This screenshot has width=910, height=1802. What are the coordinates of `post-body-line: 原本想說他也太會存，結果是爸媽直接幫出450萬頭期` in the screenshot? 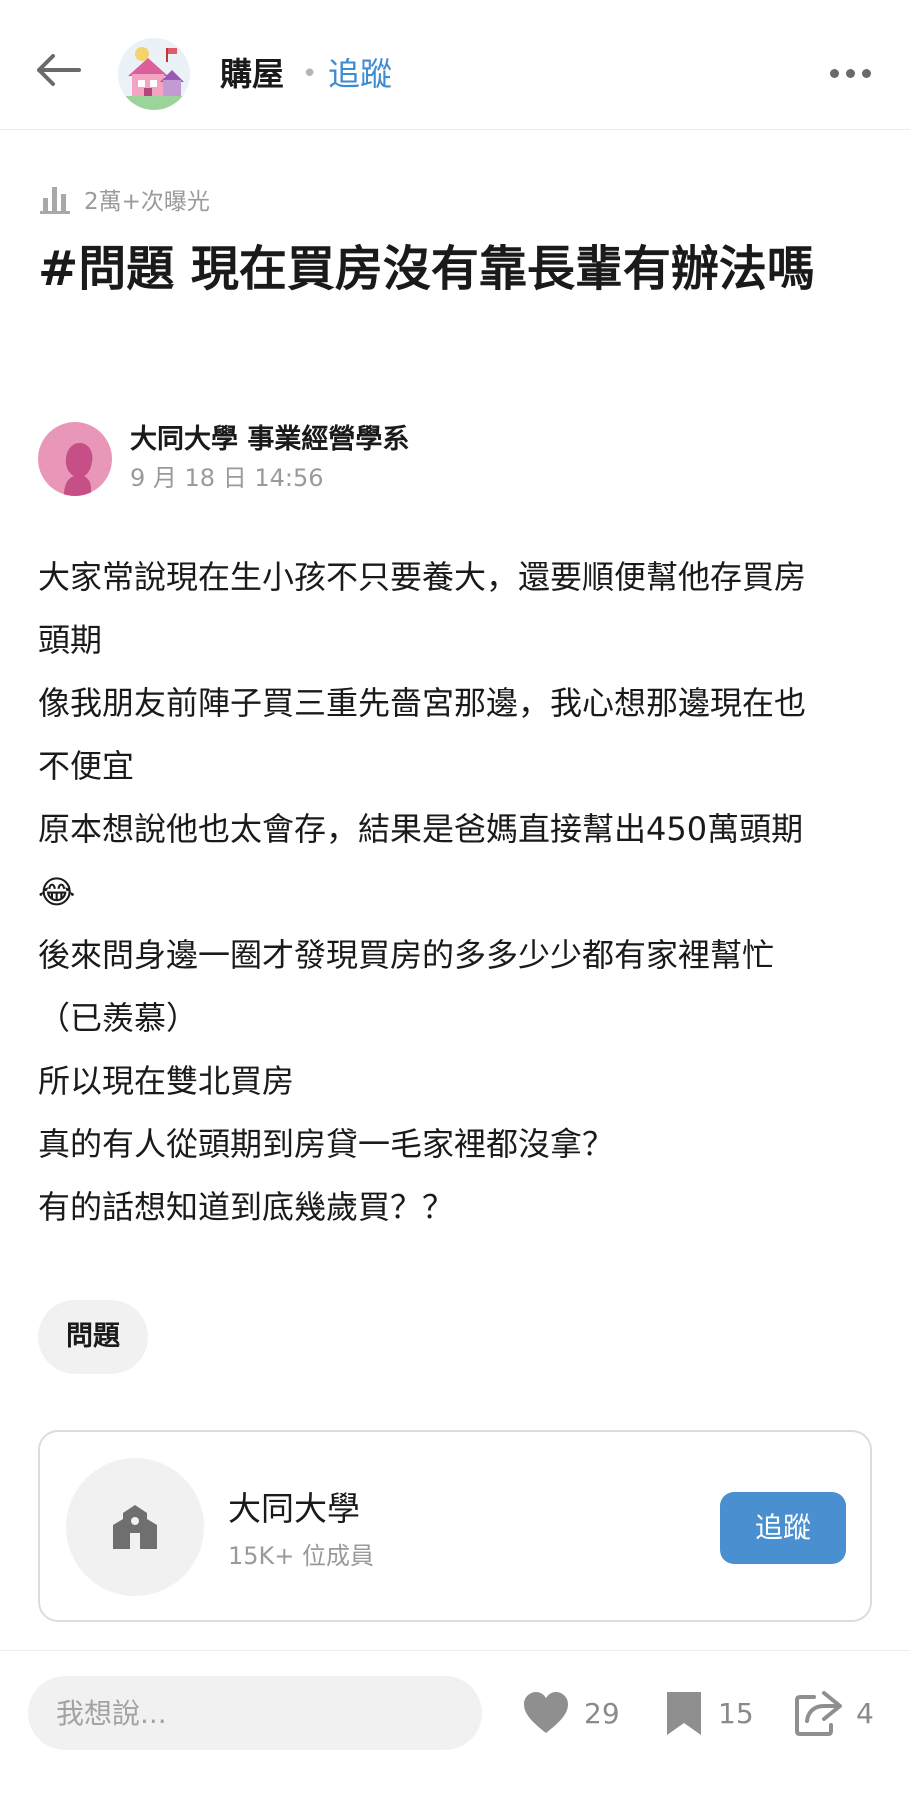 It's located at (421, 829).